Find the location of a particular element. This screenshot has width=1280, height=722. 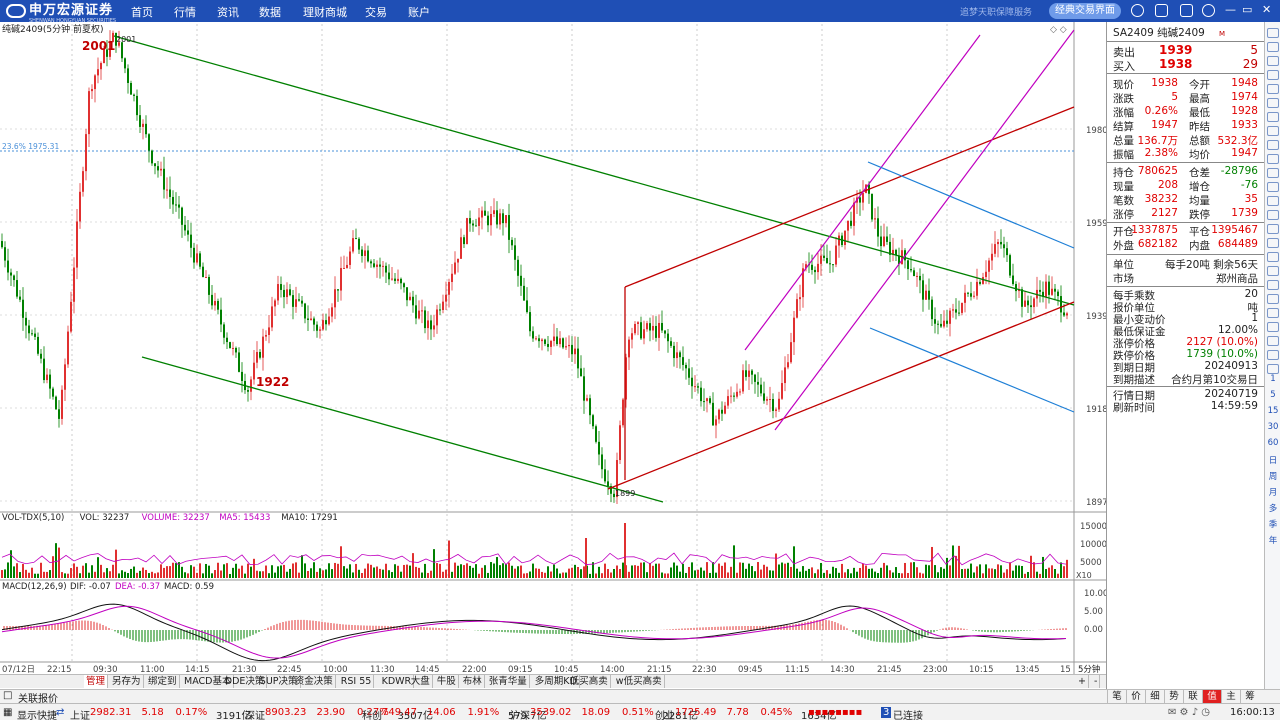

gear-icon is located at coordinates (1208, 10).